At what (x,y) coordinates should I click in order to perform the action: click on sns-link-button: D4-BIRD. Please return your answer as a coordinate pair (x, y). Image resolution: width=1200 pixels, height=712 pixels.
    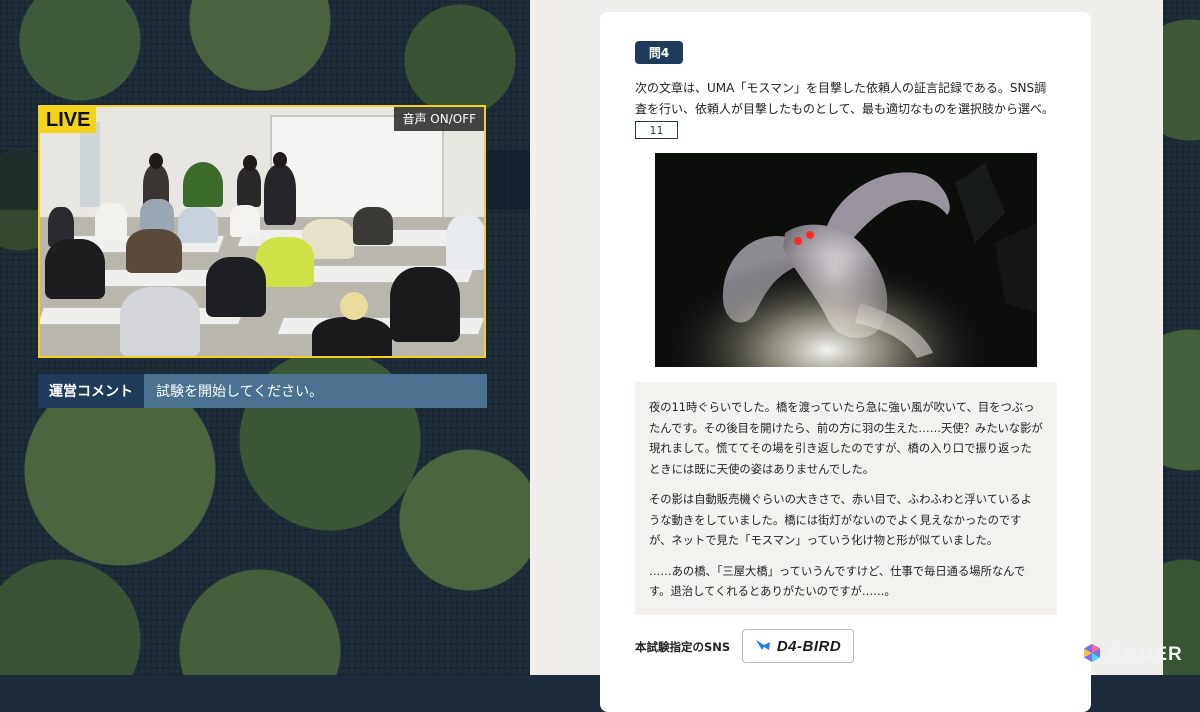
    Looking at the image, I should click on (798, 646).